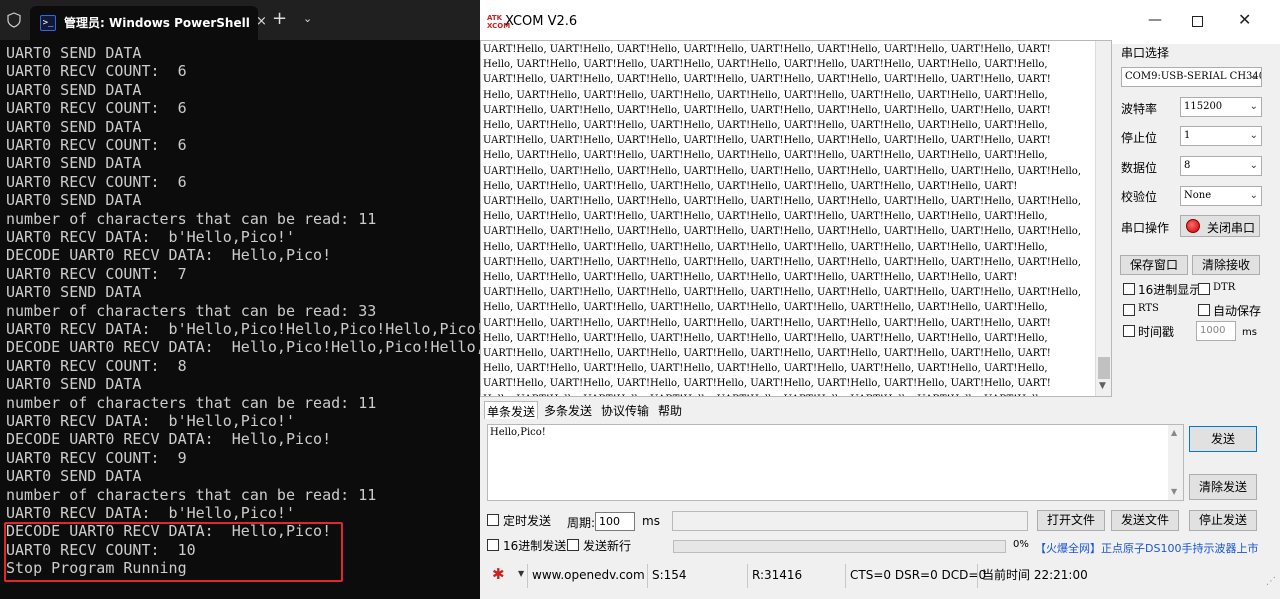 This screenshot has height=599, width=1280. Describe the element at coordinates (498, 574) in the screenshot. I see `gear-icon: ✱` at that location.